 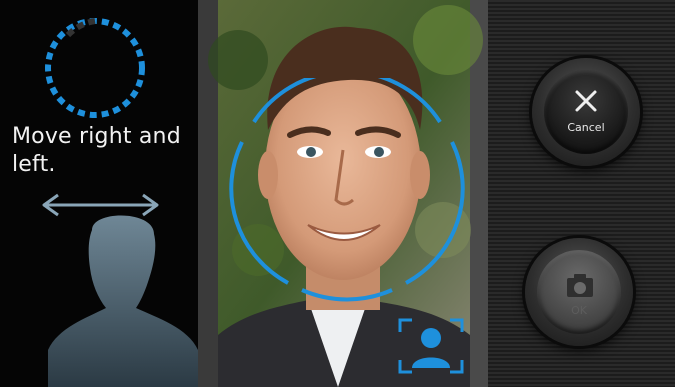 I want to click on close-icon, so click(x=586, y=101).